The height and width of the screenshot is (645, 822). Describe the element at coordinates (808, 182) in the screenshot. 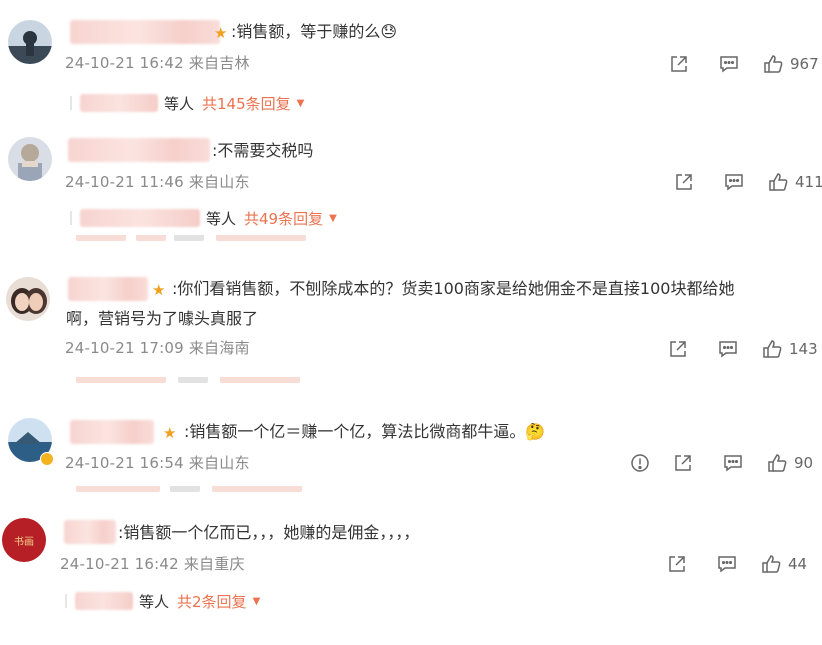

I see `like-count: 411` at that location.